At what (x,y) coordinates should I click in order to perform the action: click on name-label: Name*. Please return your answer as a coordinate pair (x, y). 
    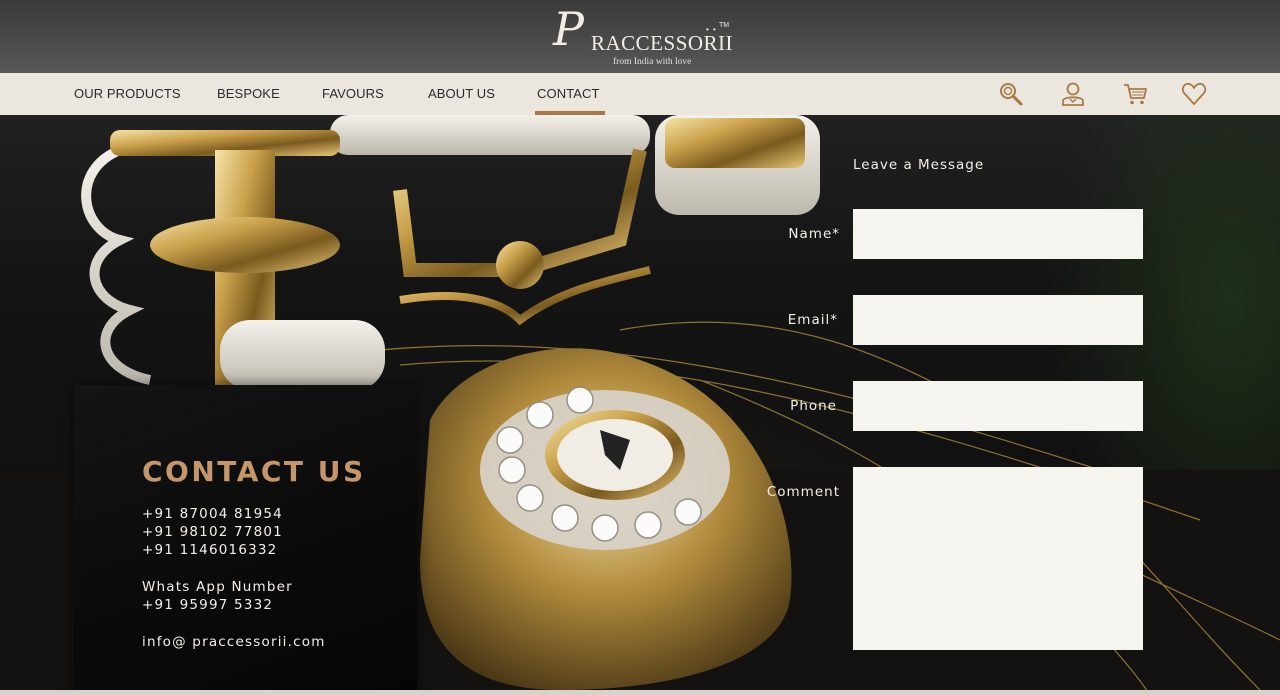
    Looking at the image, I should click on (814, 234).